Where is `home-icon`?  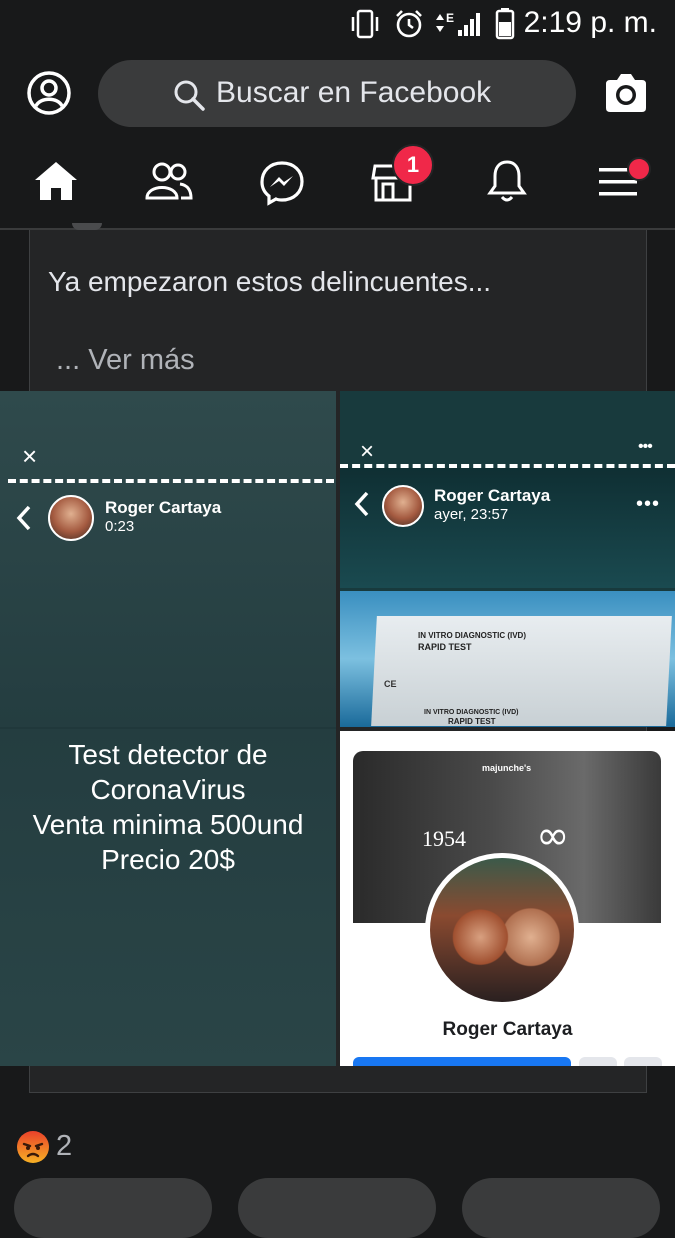 home-icon is located at coordinates (56, 181).